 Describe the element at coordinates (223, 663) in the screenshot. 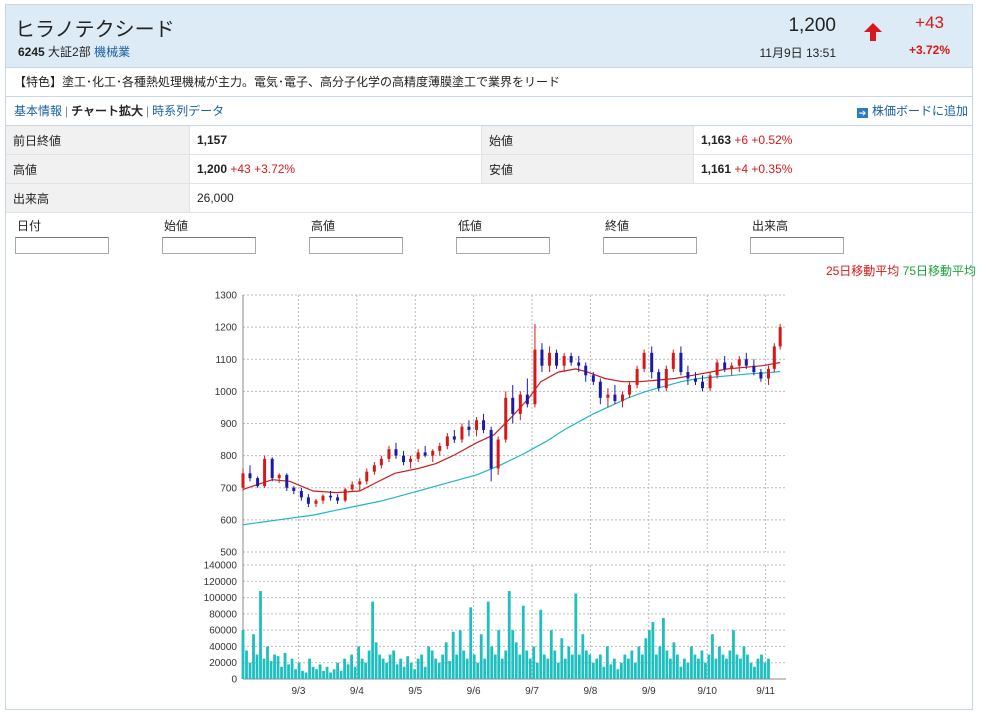

I see `volume-tick-label: 20000` at that location.